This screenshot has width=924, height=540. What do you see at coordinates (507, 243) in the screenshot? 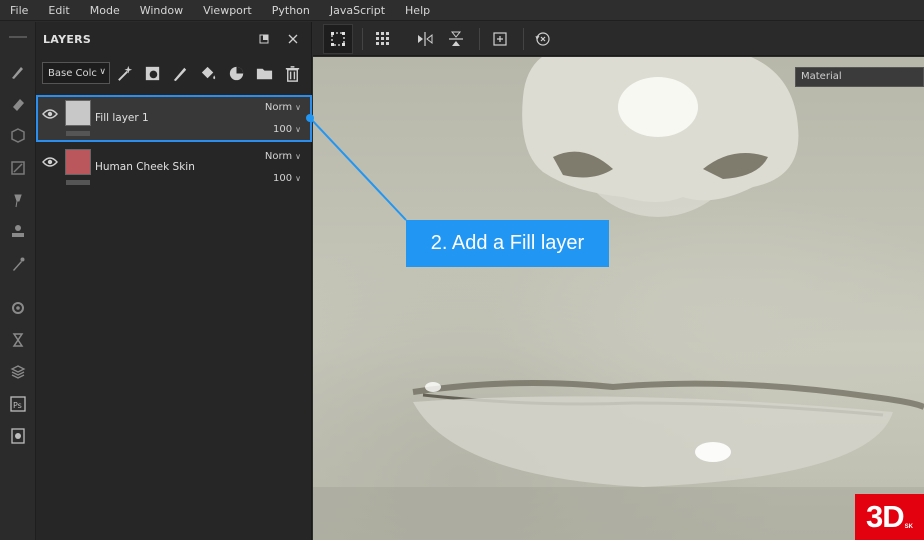
I see `tutorial-callout: 2. Add a Fill layer` at bounding box center [507, 243].